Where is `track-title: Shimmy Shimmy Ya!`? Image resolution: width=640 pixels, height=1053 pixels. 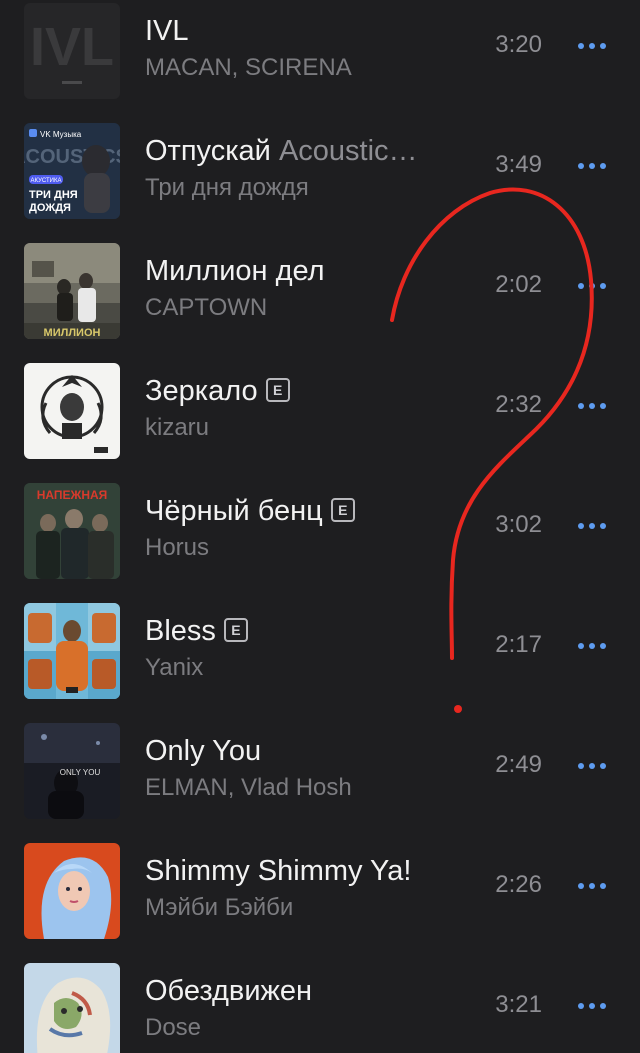
track-title: Shimmy Shimmy Ya! is located at coordinates (278, 871).